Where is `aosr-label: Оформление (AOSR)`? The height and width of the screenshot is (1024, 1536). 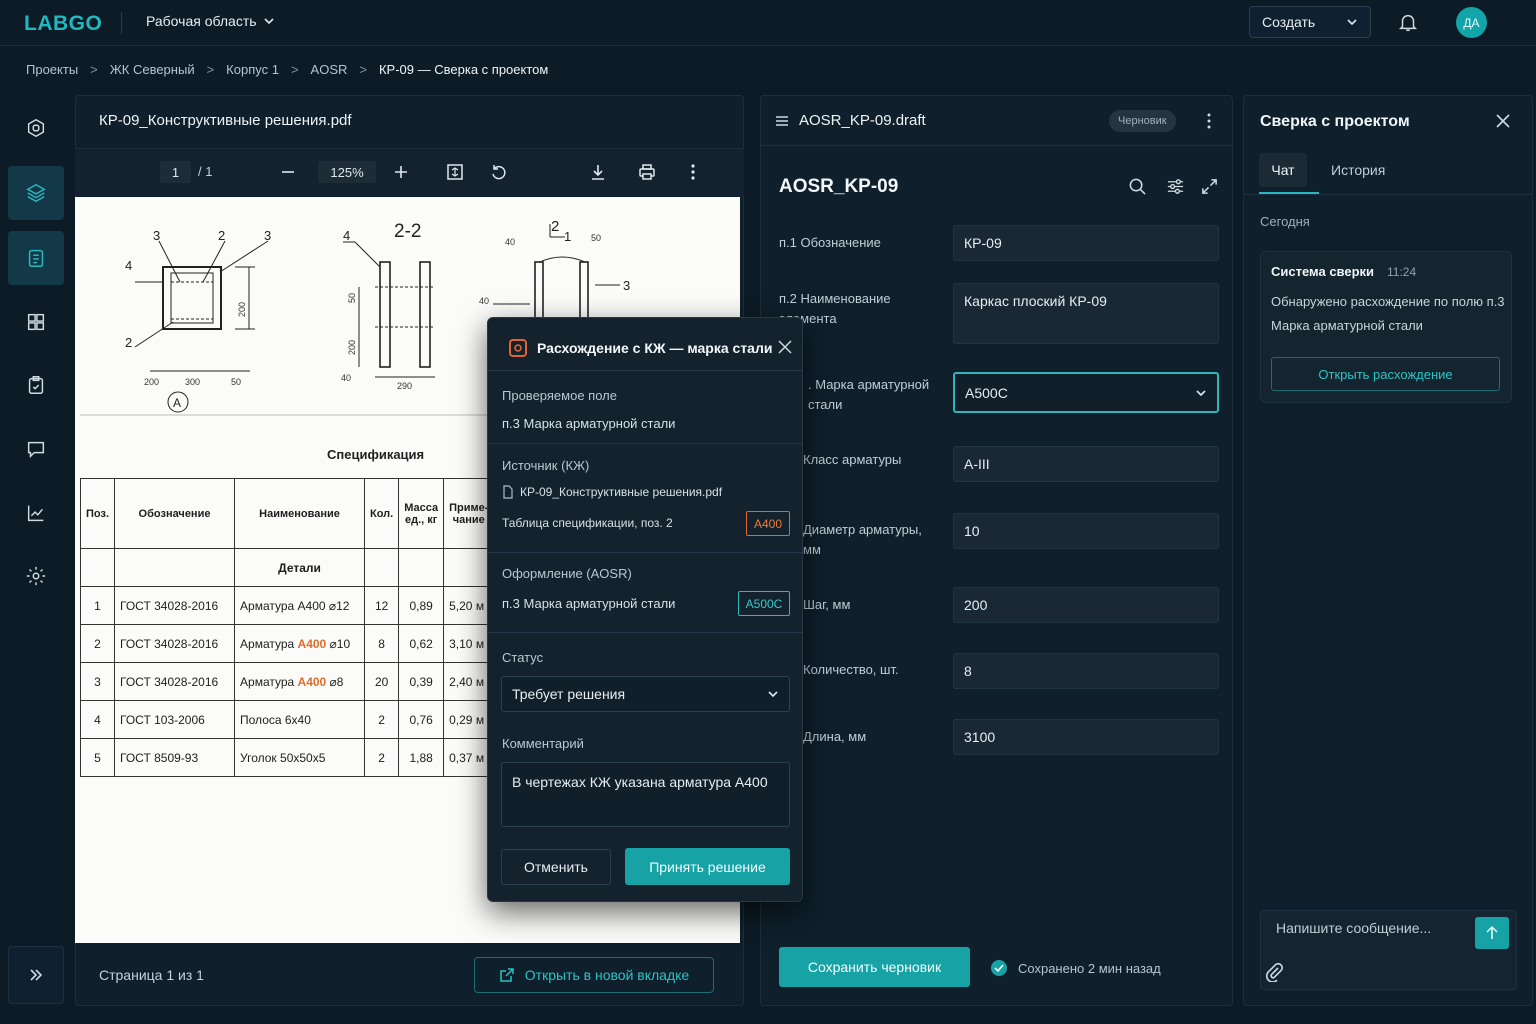
aosr-label: Оформление (AOSR) is located at coordinates (567, 573).